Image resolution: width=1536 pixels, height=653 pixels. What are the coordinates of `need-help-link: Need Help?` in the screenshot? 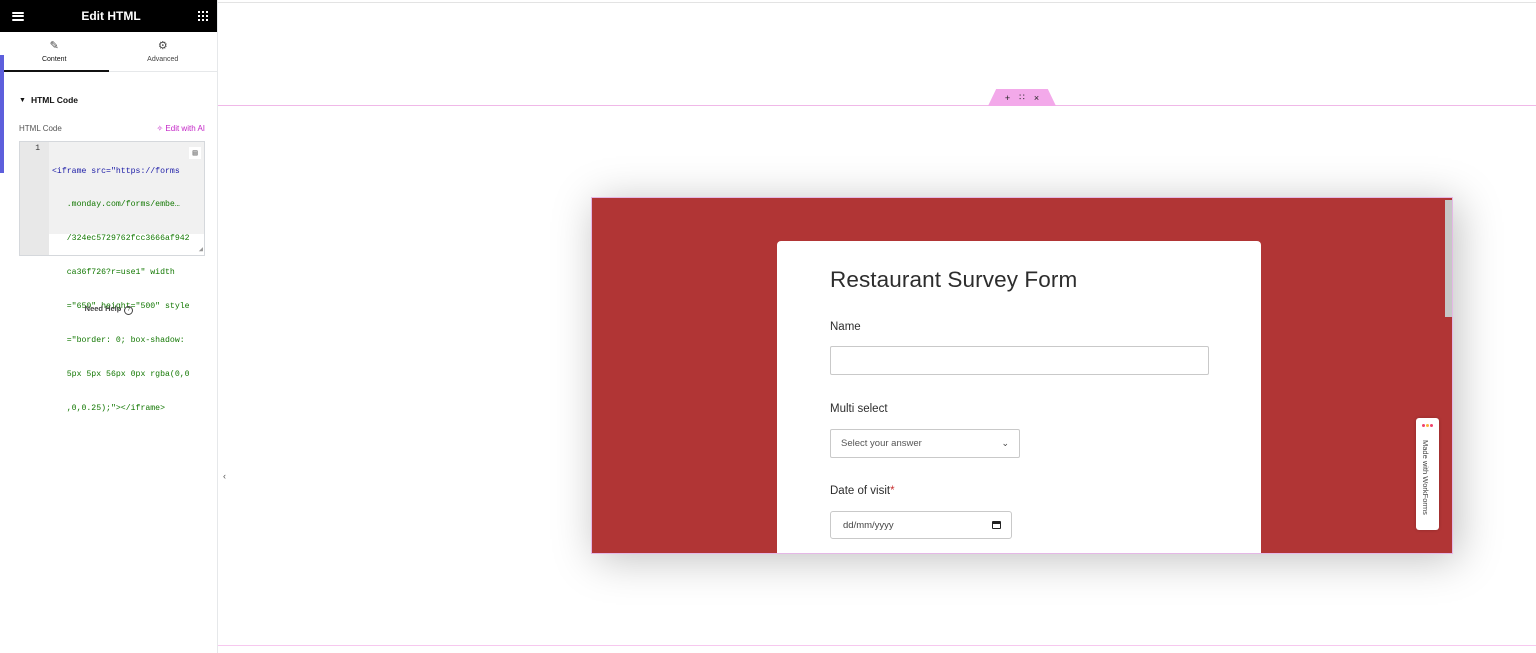 It's located at (109, 309).